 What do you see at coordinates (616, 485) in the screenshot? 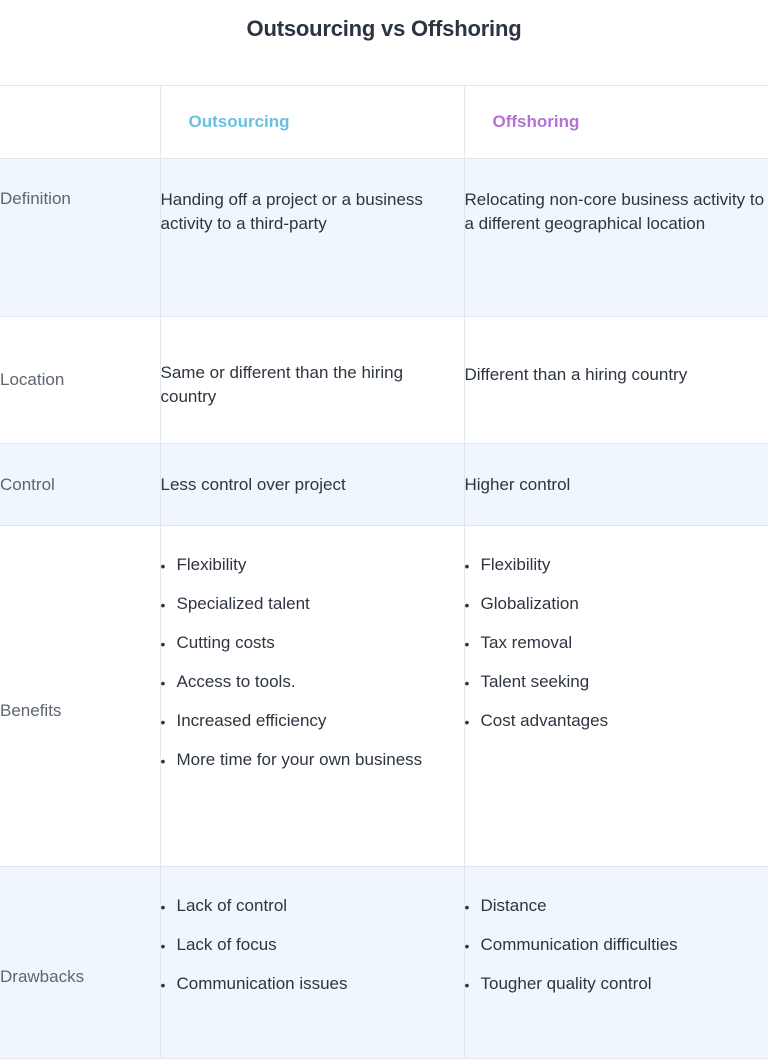
I see `offshoring-cell: Higher control` at bounding box center [616, 485].